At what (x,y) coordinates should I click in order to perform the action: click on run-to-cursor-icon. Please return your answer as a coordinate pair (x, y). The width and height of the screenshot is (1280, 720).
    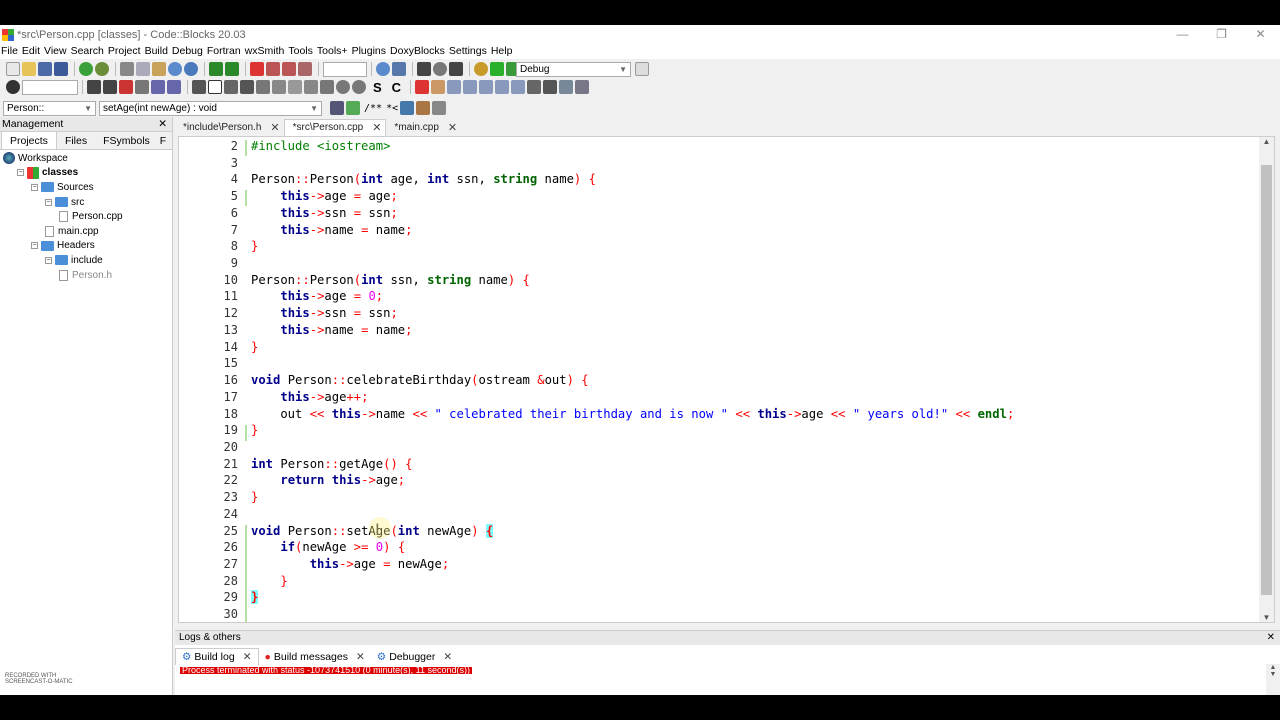
    Looking at the image, I should click on (438, 87).